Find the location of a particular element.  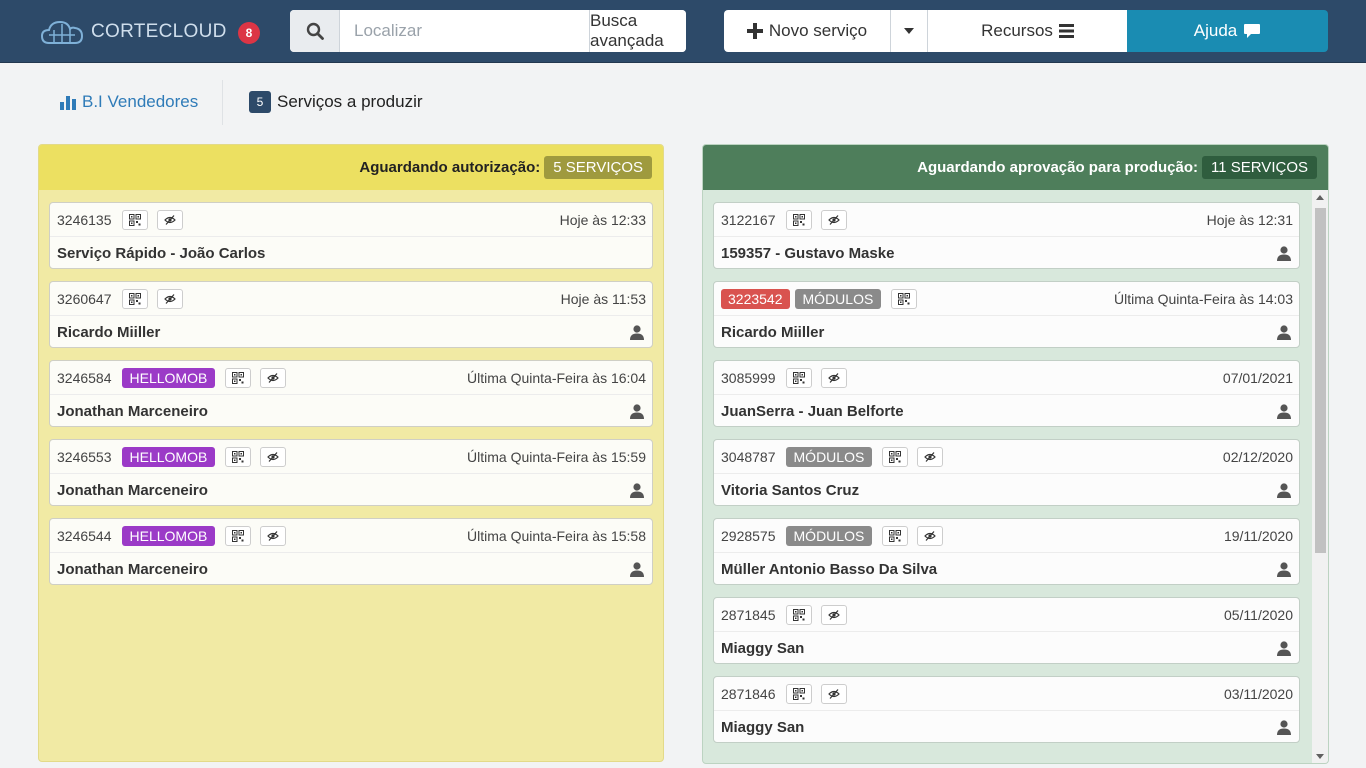

service-card: 3260647 Hoje às 11:53 Ricardo Miiller is located at coordinates (351, 314).